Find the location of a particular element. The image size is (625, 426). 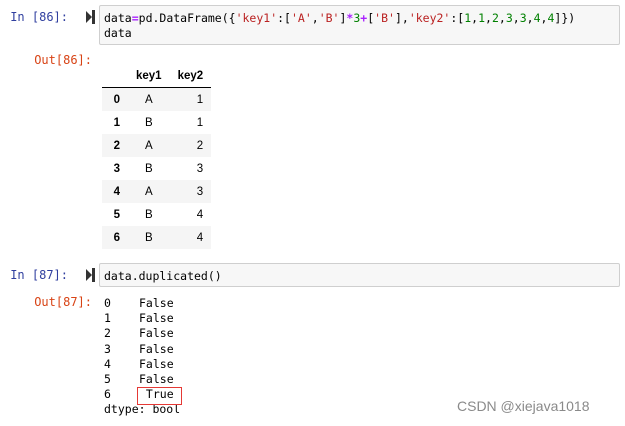

out-prompt-87: Out[87]: is located at coordinates (63, 302).